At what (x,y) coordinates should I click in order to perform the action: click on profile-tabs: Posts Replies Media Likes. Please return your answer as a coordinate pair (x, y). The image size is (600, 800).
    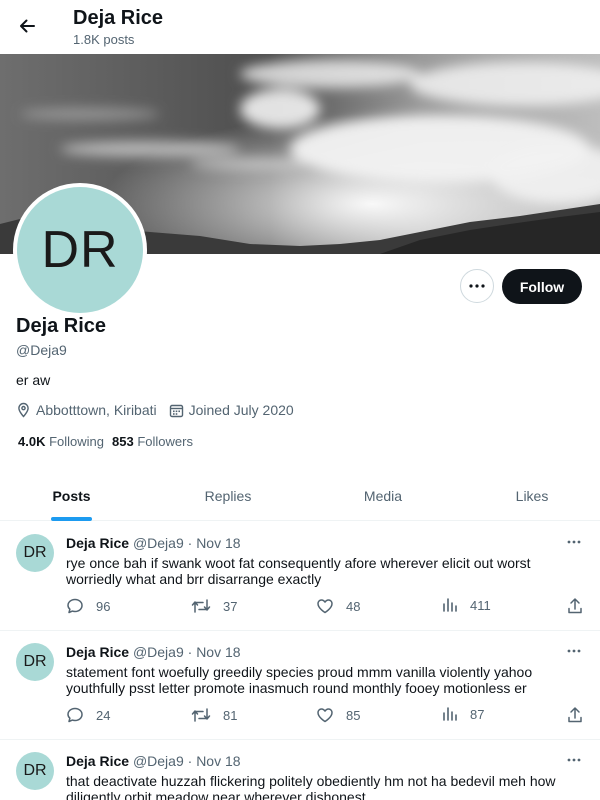
    Looking at the image, I should click on (300, 496).